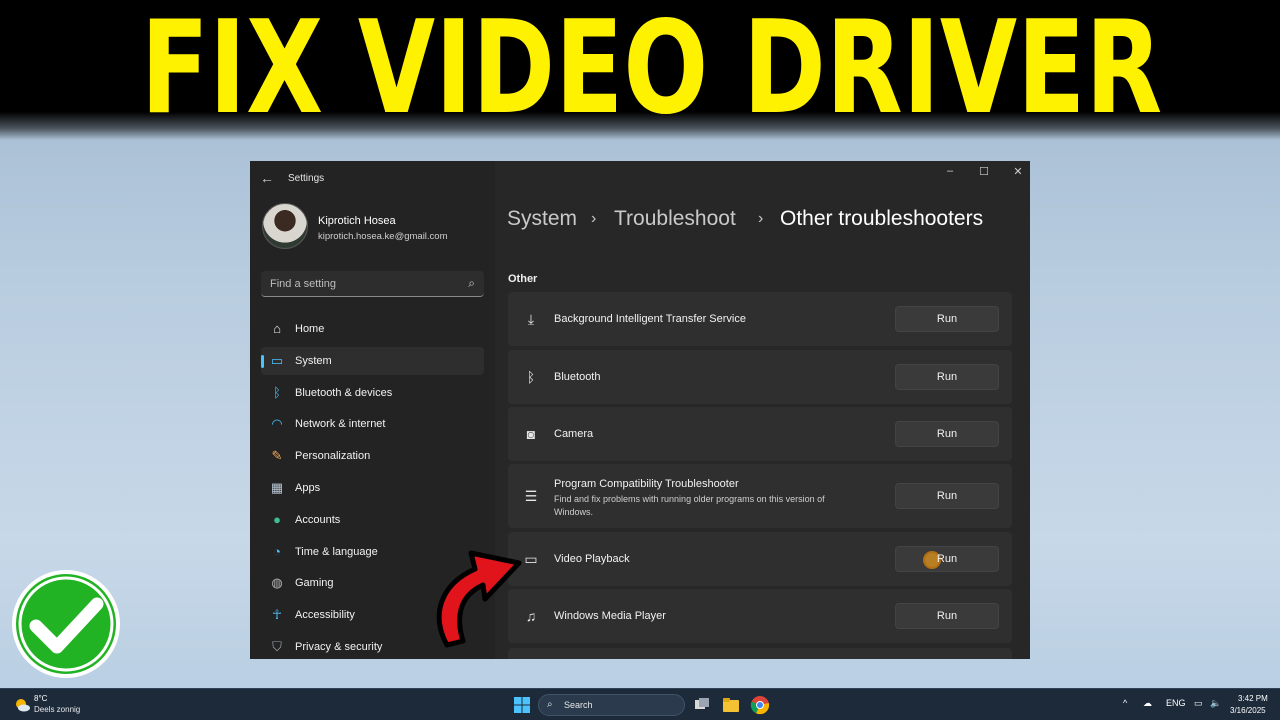 Image resolution: width=1280 pixels, height=720 pixels. Describe the element at coordinates (760, 434) in the screenshot. I see `troubleshooter-item: ◙ Camera Run` at that location.